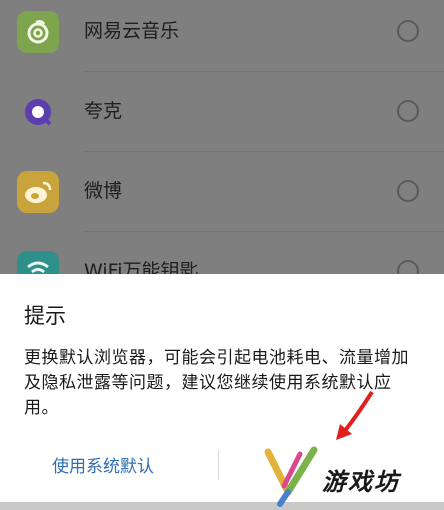 Image resolution: width=444 pixels, height=510 pixels. Describe the element at coordinates (222, 36) in the screenshot. I see `app-row-netease-music: 网易云音乐` at that location.